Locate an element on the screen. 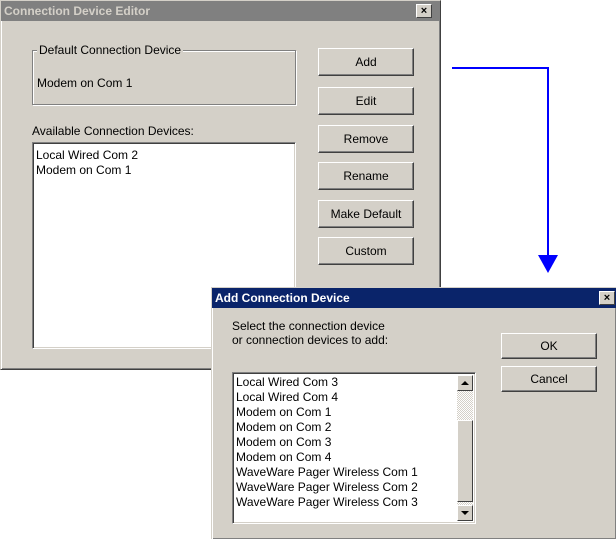 This screenshot has height=539, width=616. list-item: WaveWare Pager Wireless Com 2 is located at coordinates (354, 487).